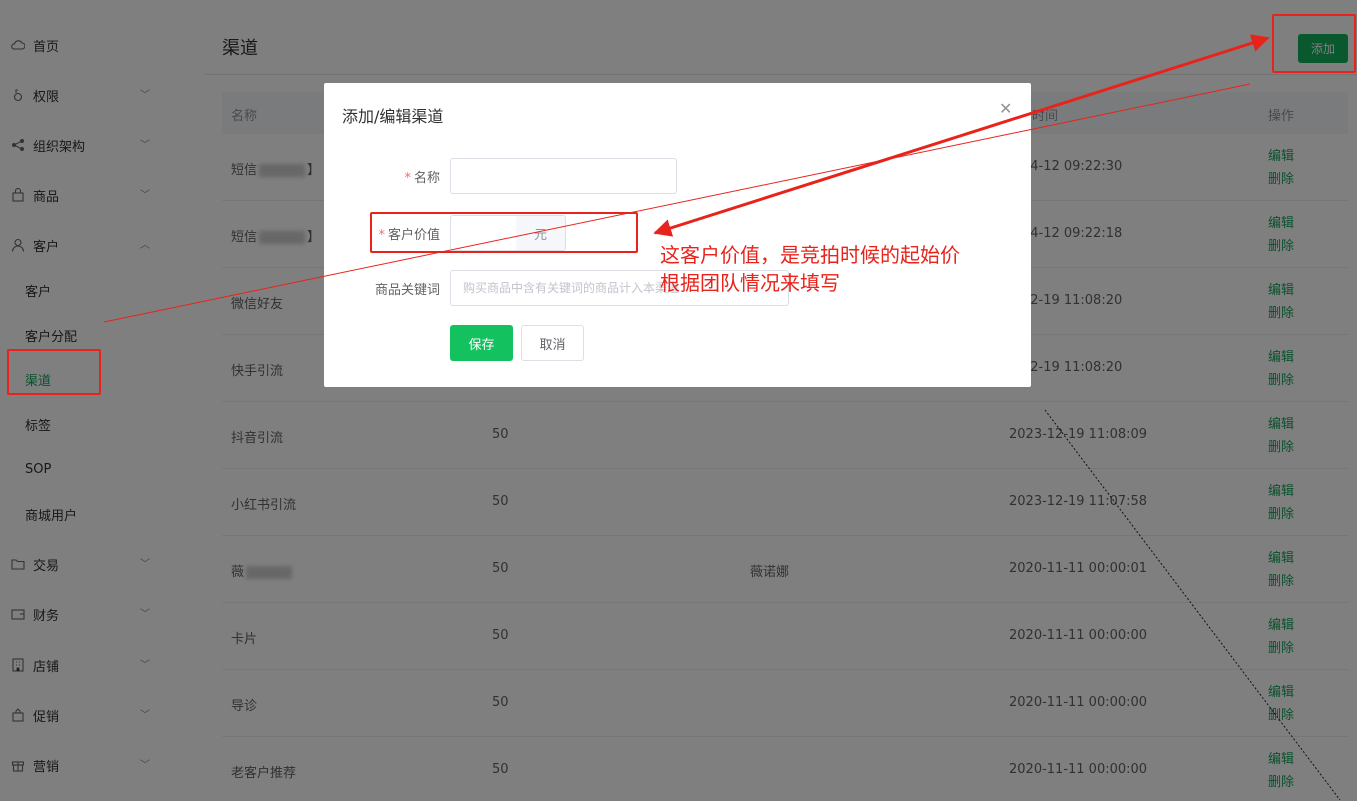 The image size is (1357, 801). I want to click on highlight-add-button, so click(1314, 43).